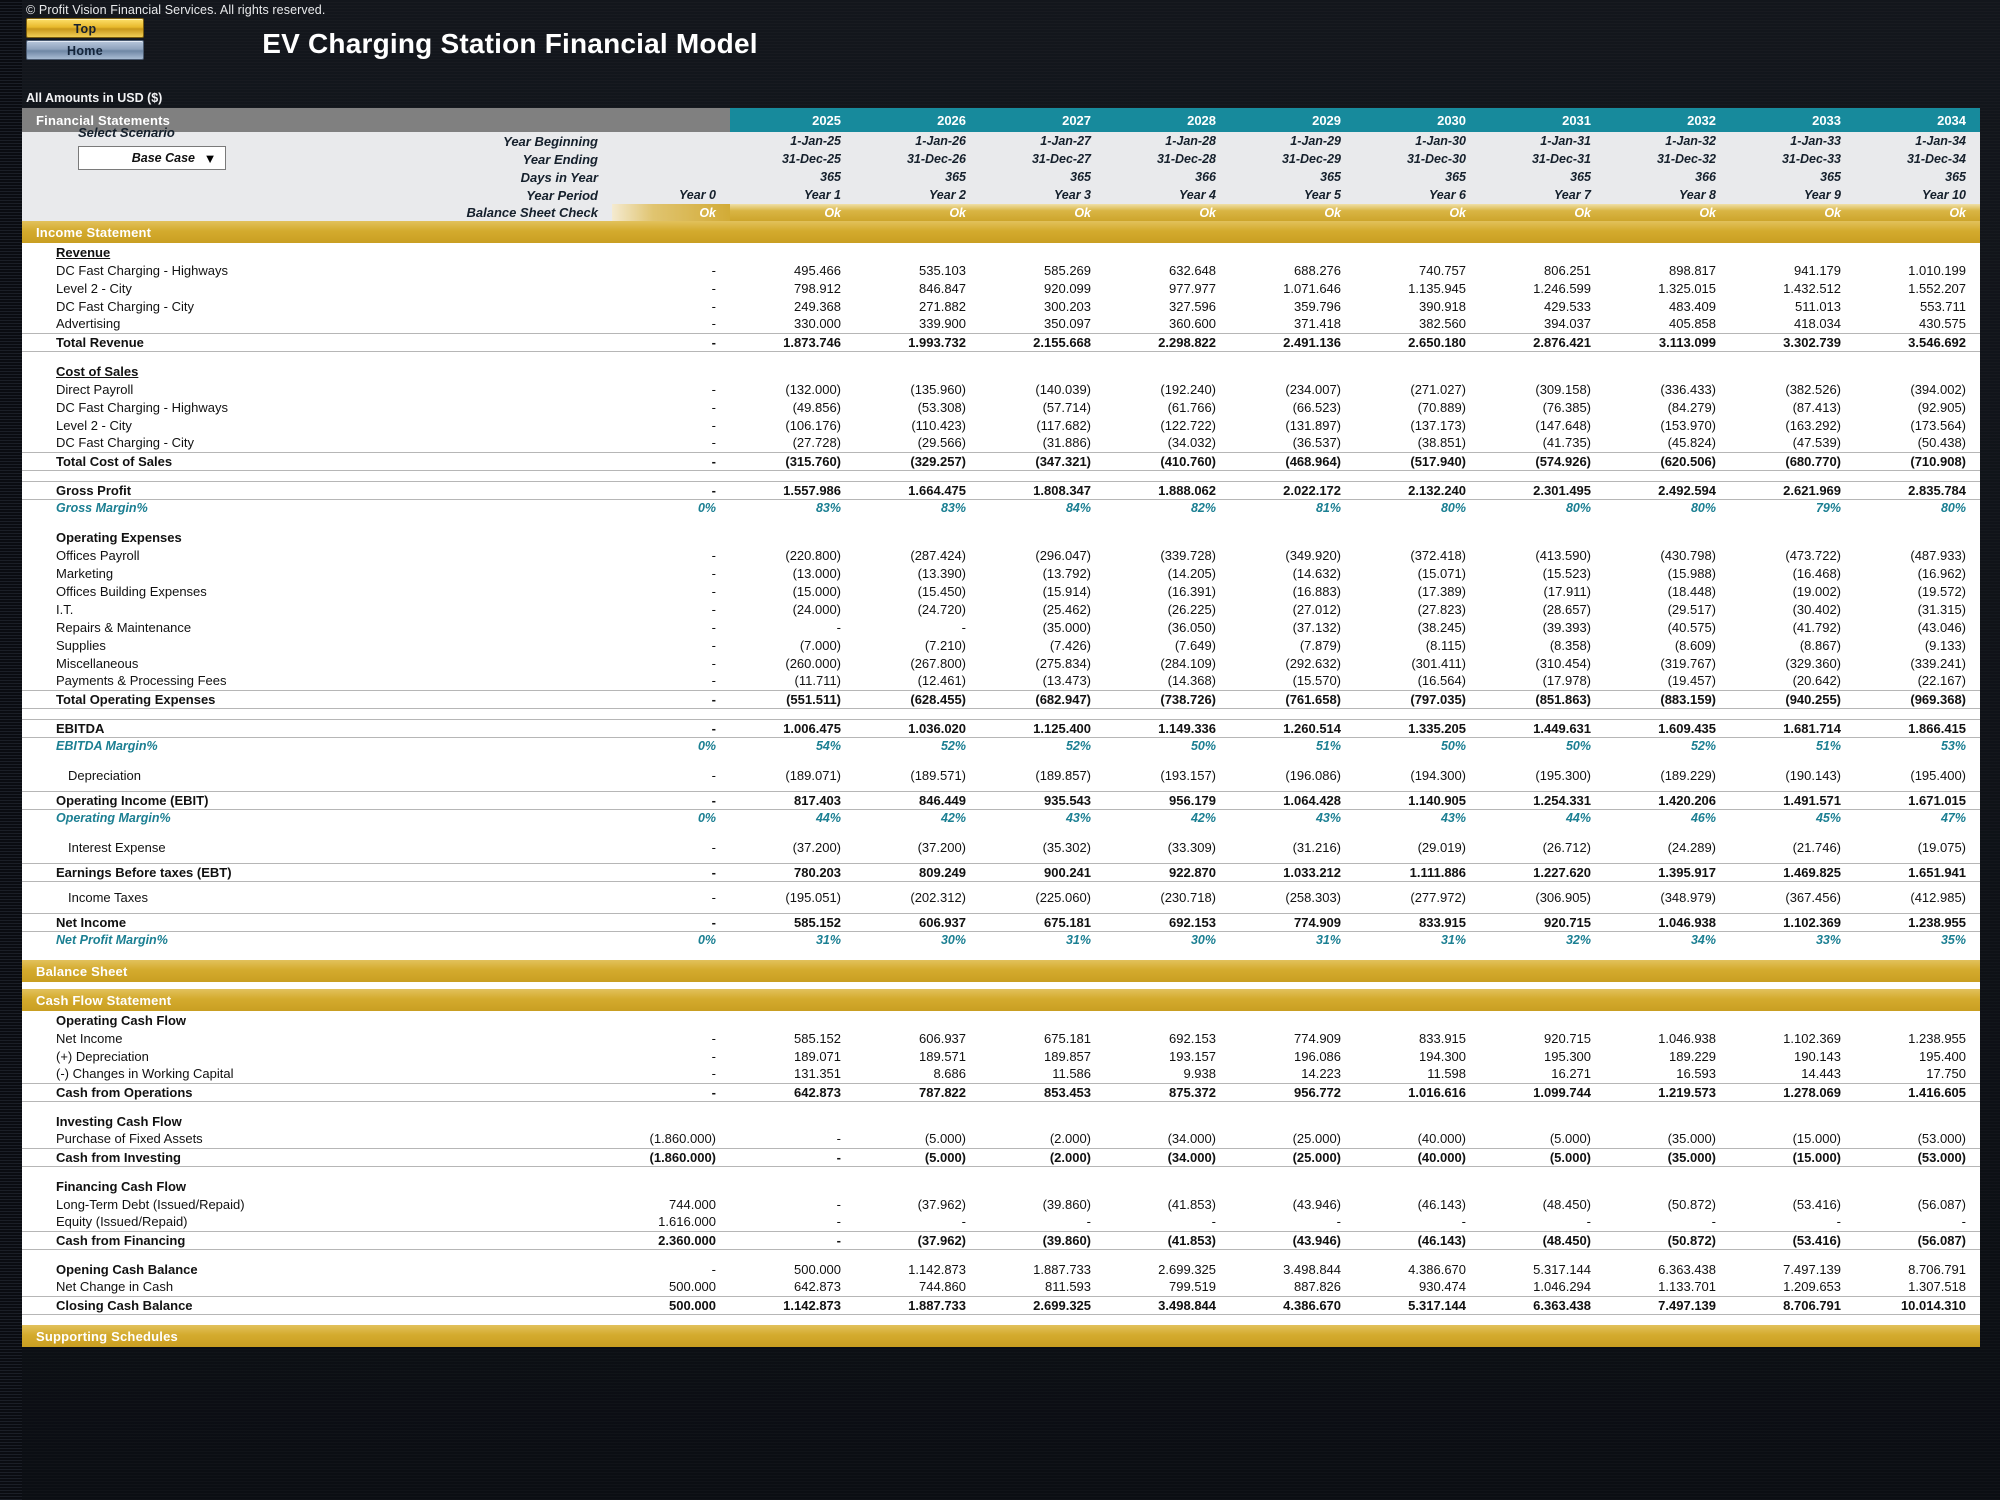 This screenshot has height=1500, width=2000. What do you see at coordinates (1918, 663) in the screenshot?
I see `cell-2034: (339.241)` at bounding box center [1918, 663].